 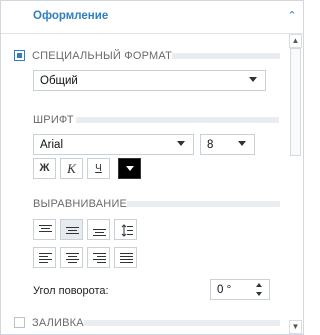 I want to click on fill-checkbox, so click(x=19, y=322).